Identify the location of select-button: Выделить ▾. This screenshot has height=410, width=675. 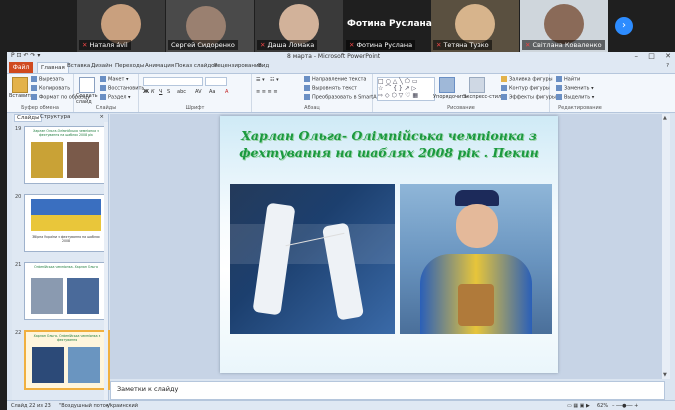
(575, 97).